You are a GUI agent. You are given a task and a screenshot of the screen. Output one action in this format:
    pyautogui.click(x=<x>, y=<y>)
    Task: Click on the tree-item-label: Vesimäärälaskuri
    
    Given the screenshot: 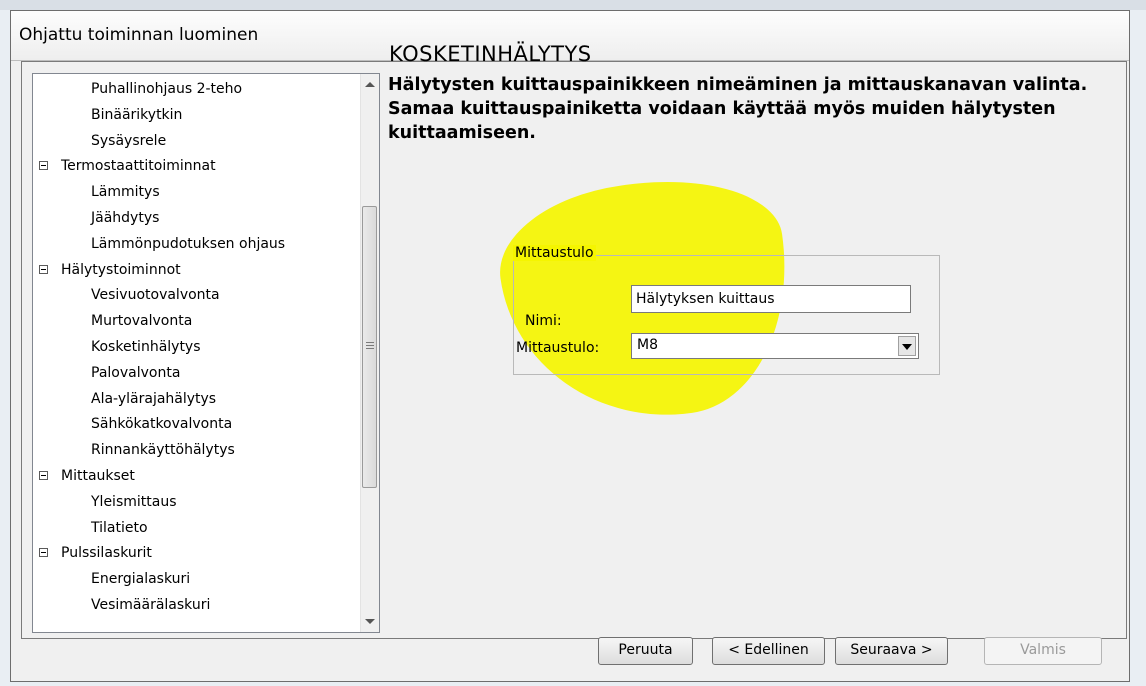 What is the action you would take?
    pyautogui.click(x=151, y=604)
    